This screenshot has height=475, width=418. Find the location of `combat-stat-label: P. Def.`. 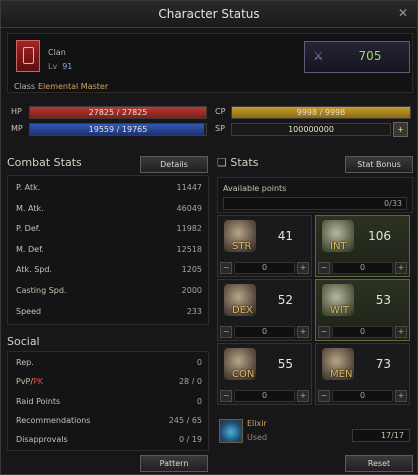

combat-stat-label: P. Def. is located at coordinates (28, 229).